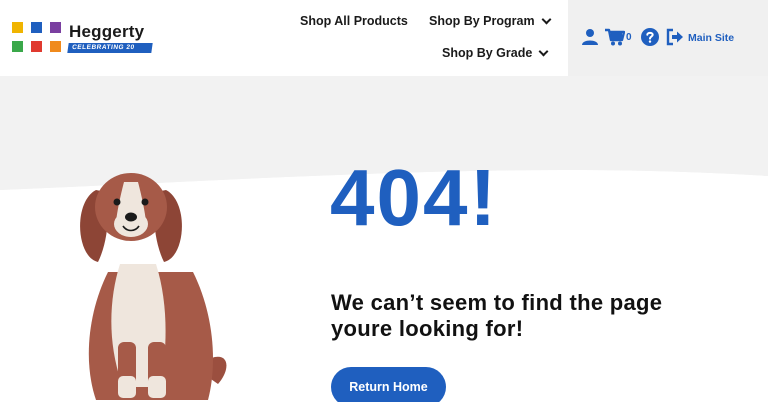 The image size is (768, 402). Describe the element at coordinates (37, 38) in the screenshot. I see `logo-squares-icon` at that location.